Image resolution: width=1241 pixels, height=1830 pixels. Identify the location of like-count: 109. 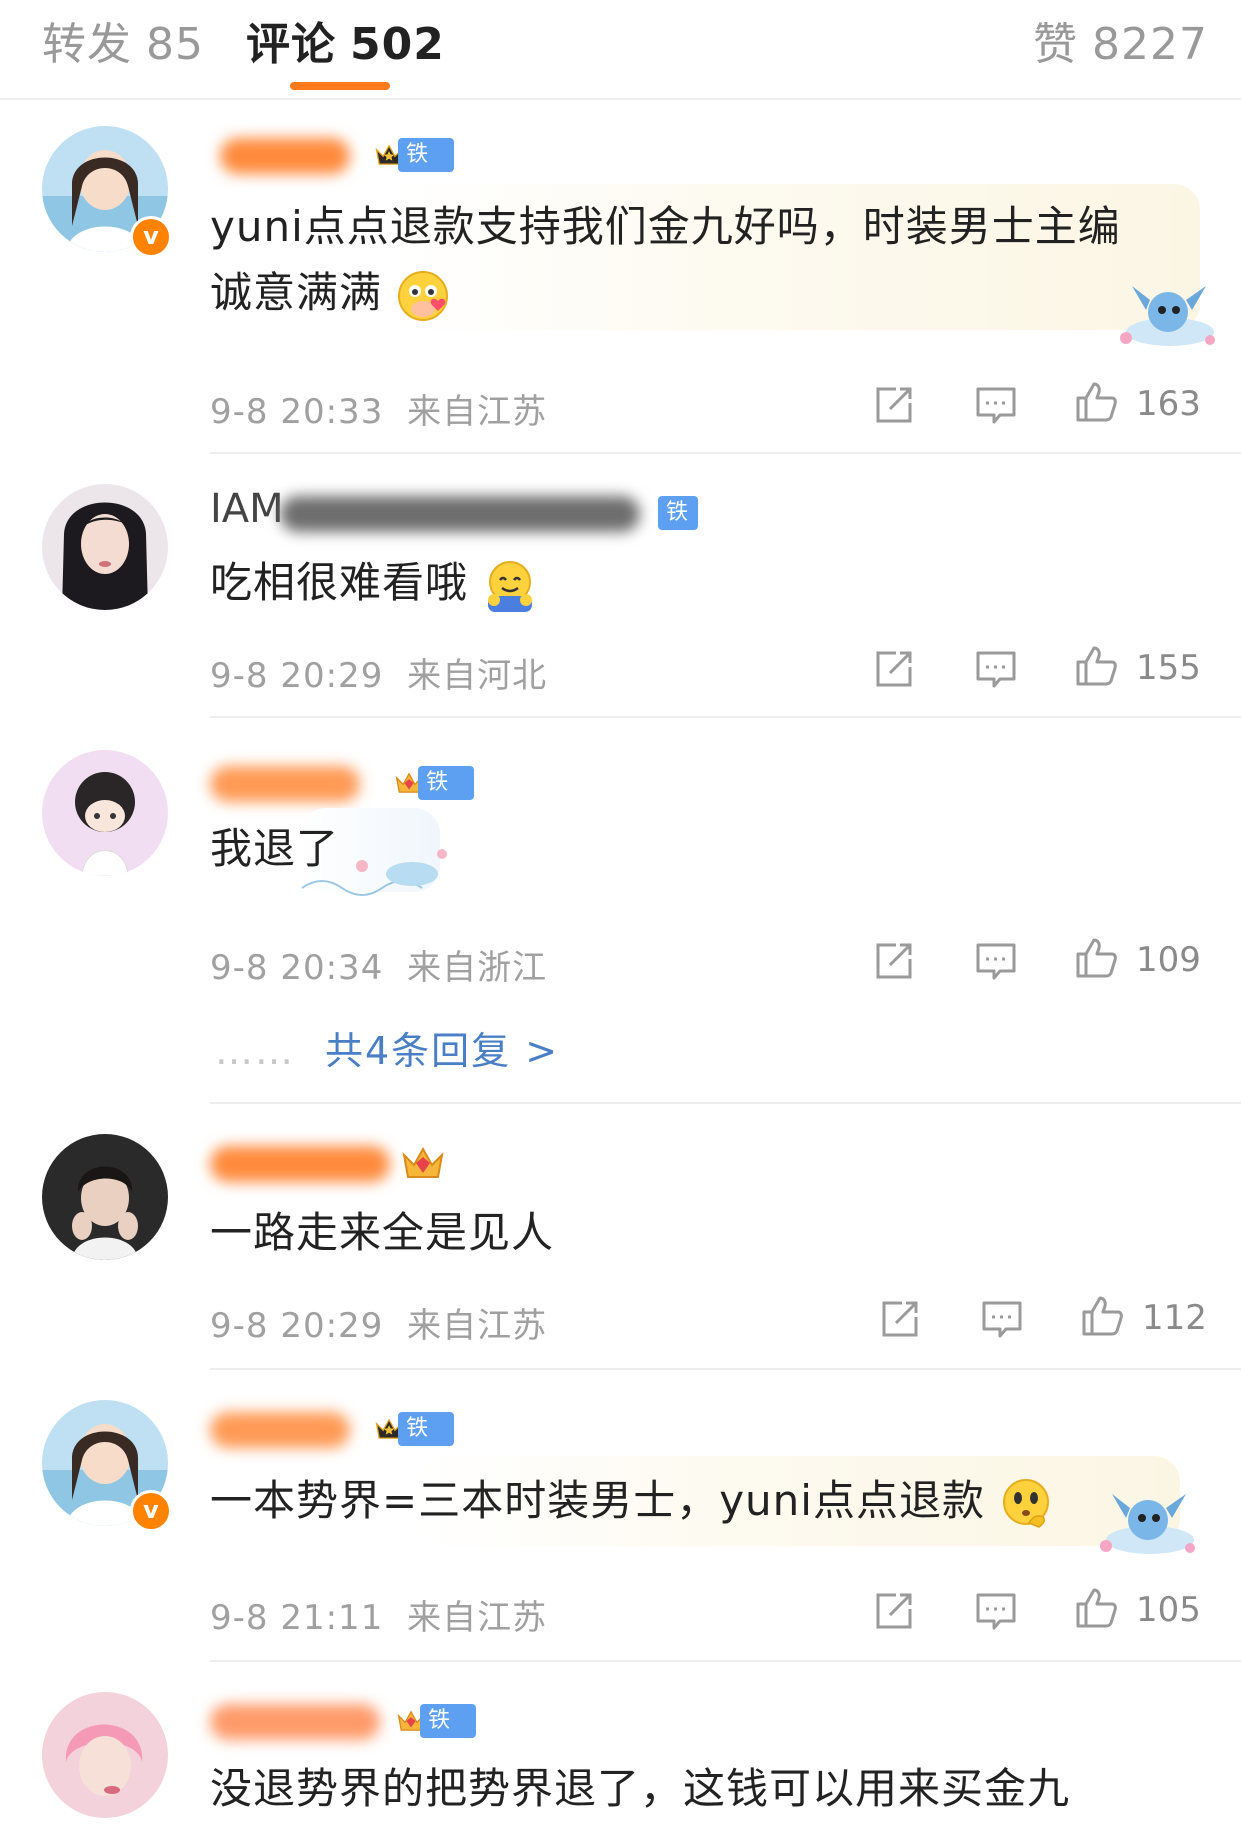
(1168, 960).